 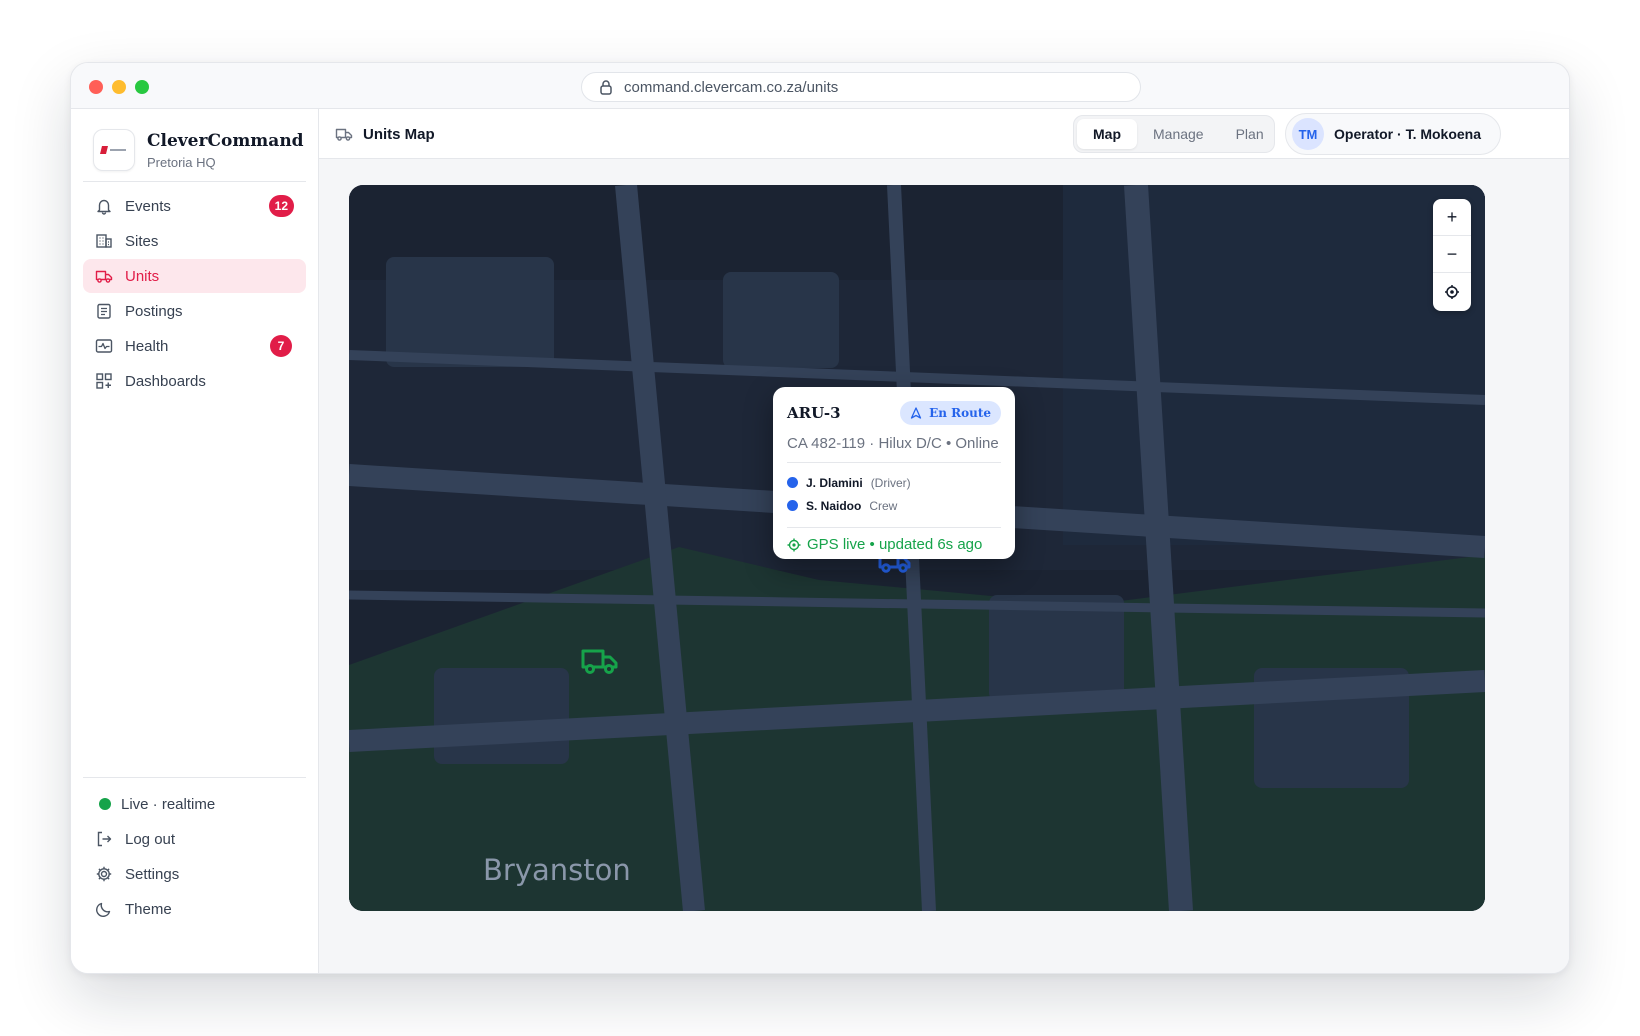 I want to click on zoom-in-button: +, so click(x=1452, y=217).